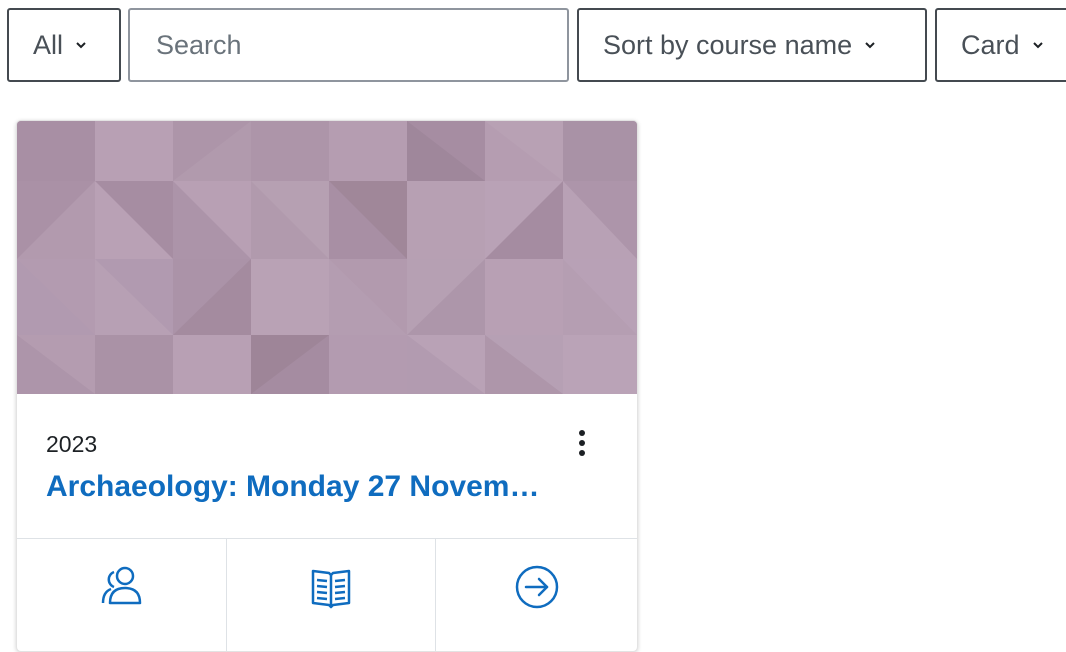  Describe the element at coordinates (990, 44) in the screenshot. I see `view-dropdown-label: Card` at that location.